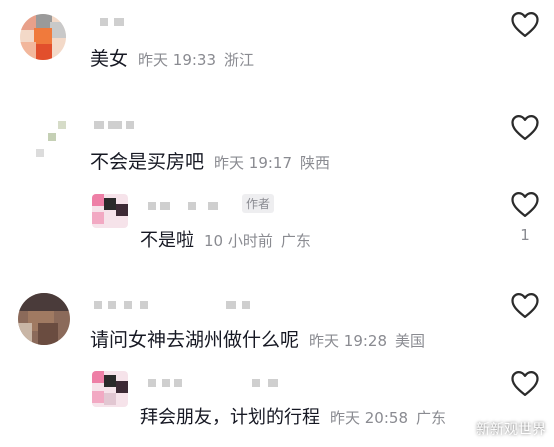 The width and height of the screenshot is (554, 447). Describe the element at coordinates (238, 241) in the screenshot. I see `comment-time: 10 小时前` at that location.